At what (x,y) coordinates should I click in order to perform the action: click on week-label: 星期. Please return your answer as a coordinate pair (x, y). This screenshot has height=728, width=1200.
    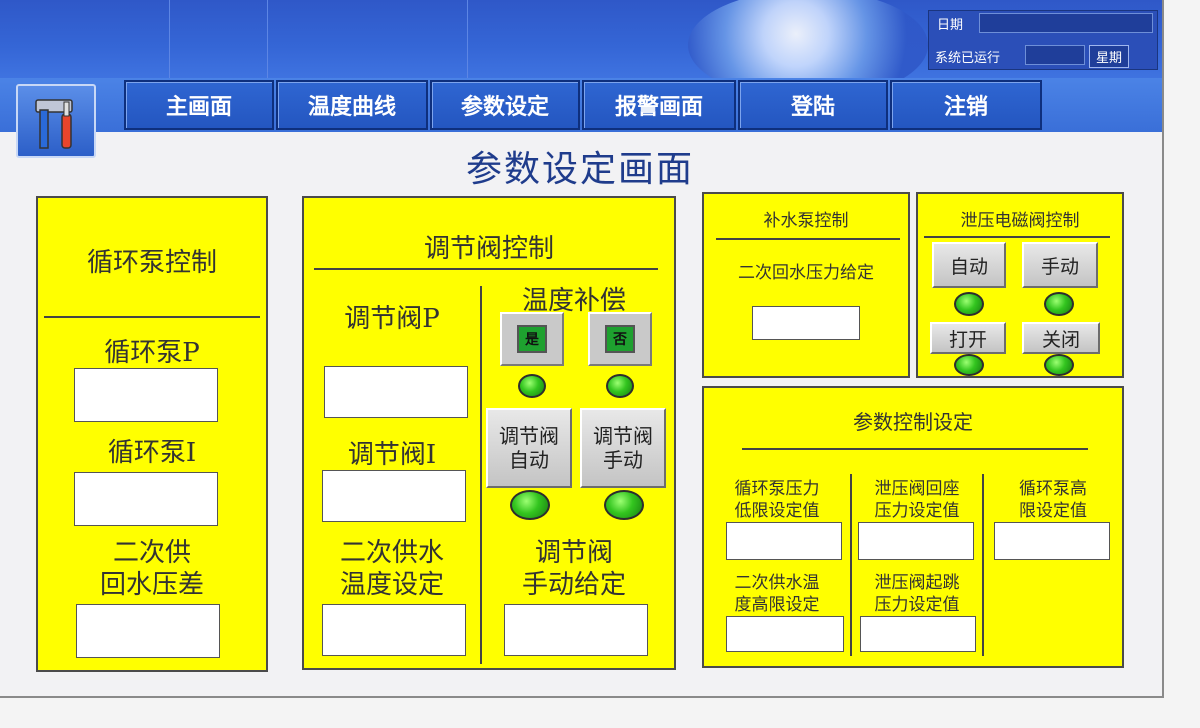
    Looking at the image, I should click on (1109, 56).